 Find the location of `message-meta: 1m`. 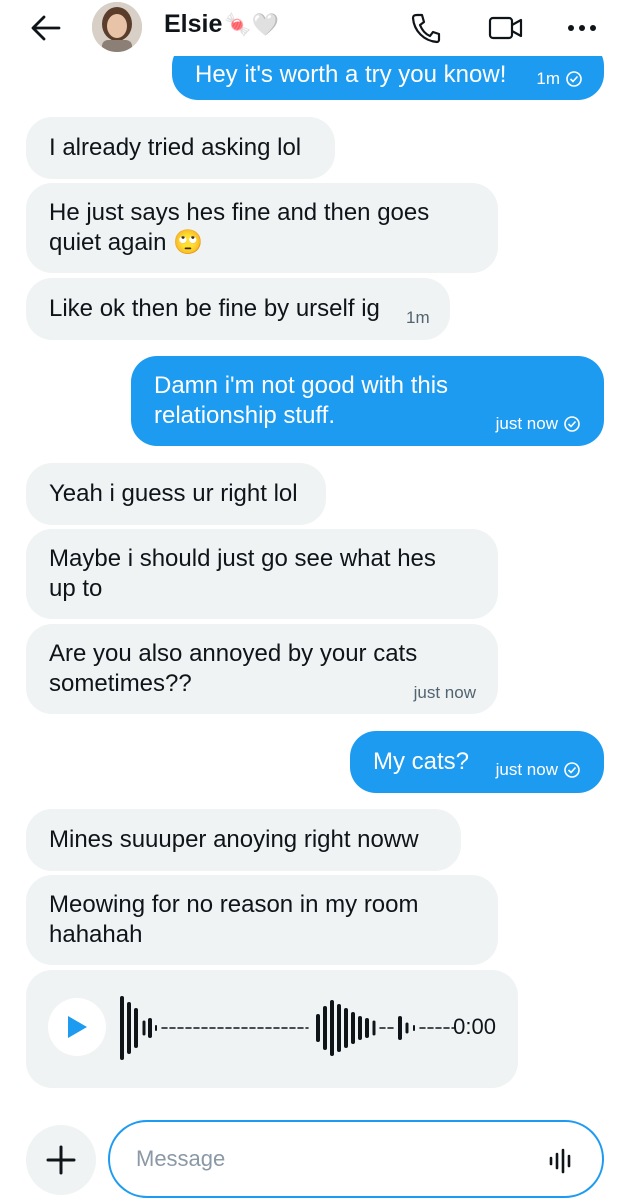

message-meta: 1m is located at coordinates (559, 79).